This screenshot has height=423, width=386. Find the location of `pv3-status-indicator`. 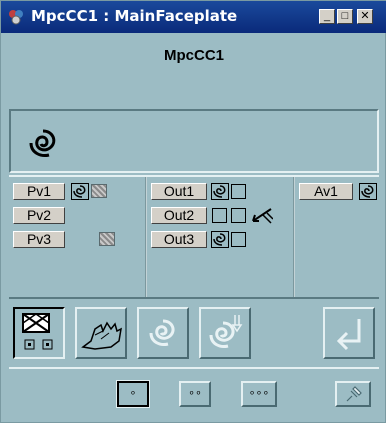

pv3-status-indicator is located at coordinates (107, 239).